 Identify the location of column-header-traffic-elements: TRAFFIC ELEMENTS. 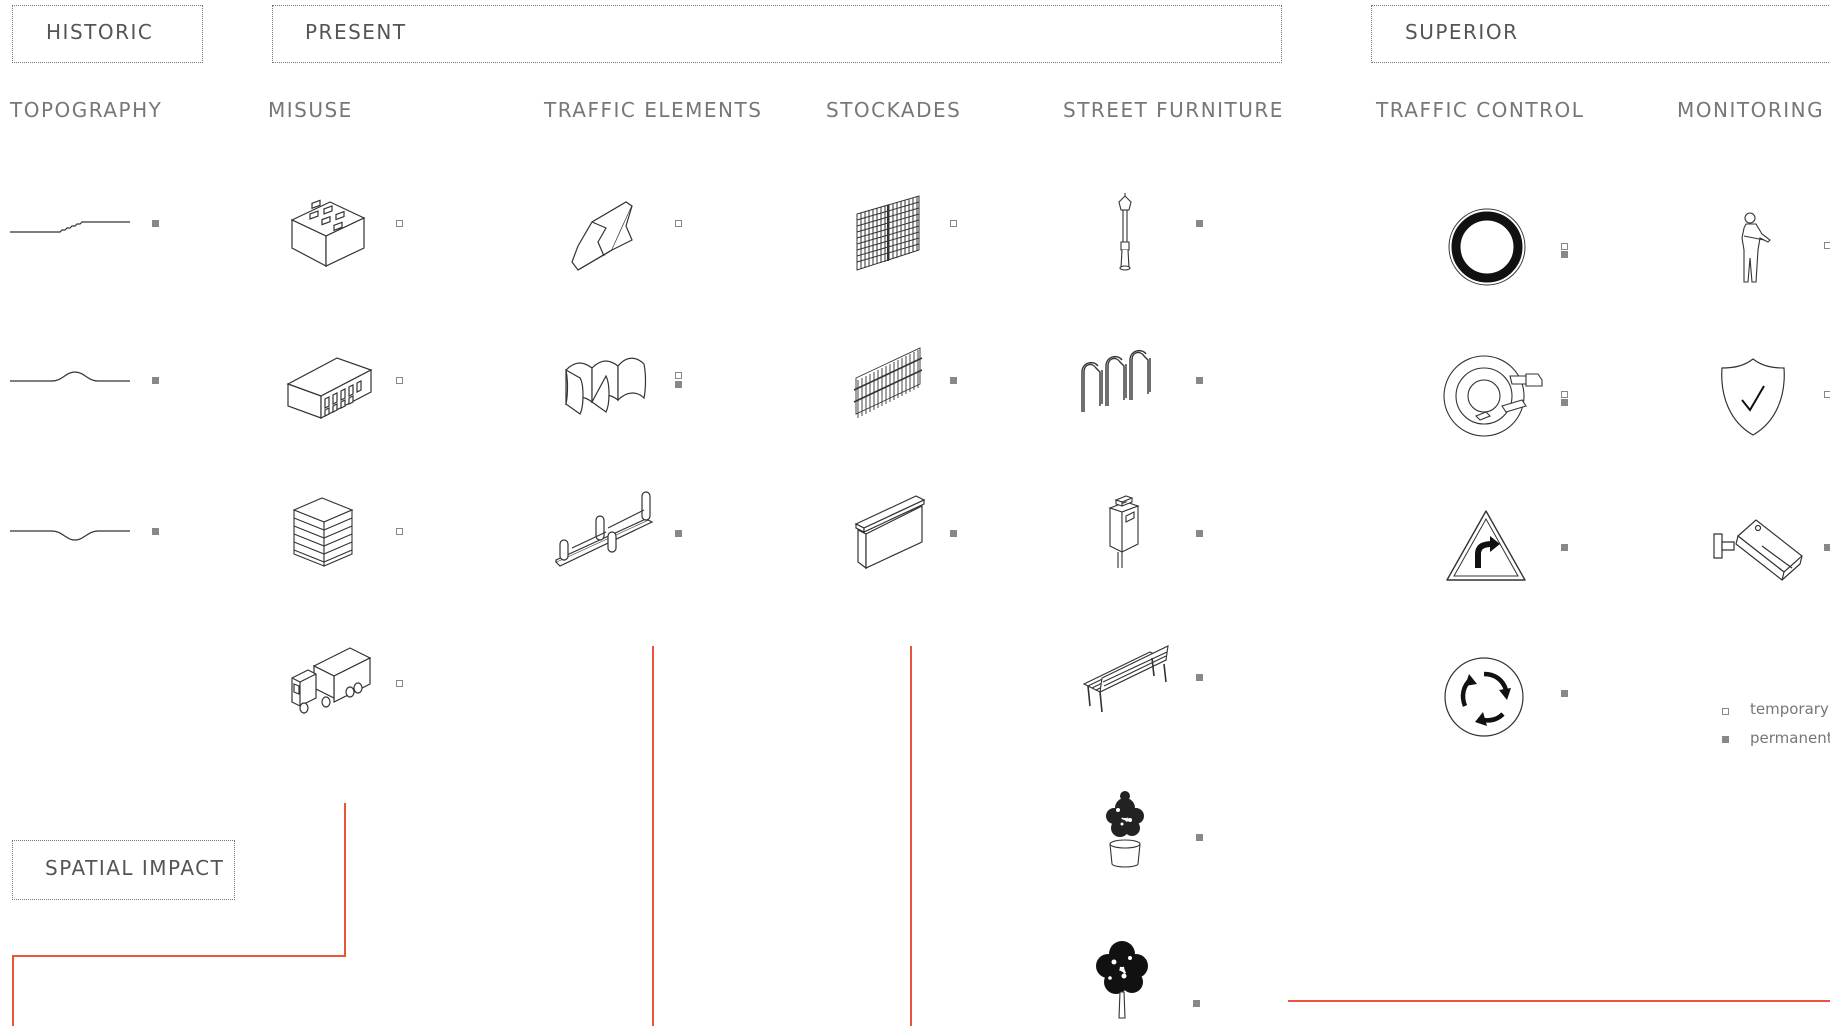
(653, 110).